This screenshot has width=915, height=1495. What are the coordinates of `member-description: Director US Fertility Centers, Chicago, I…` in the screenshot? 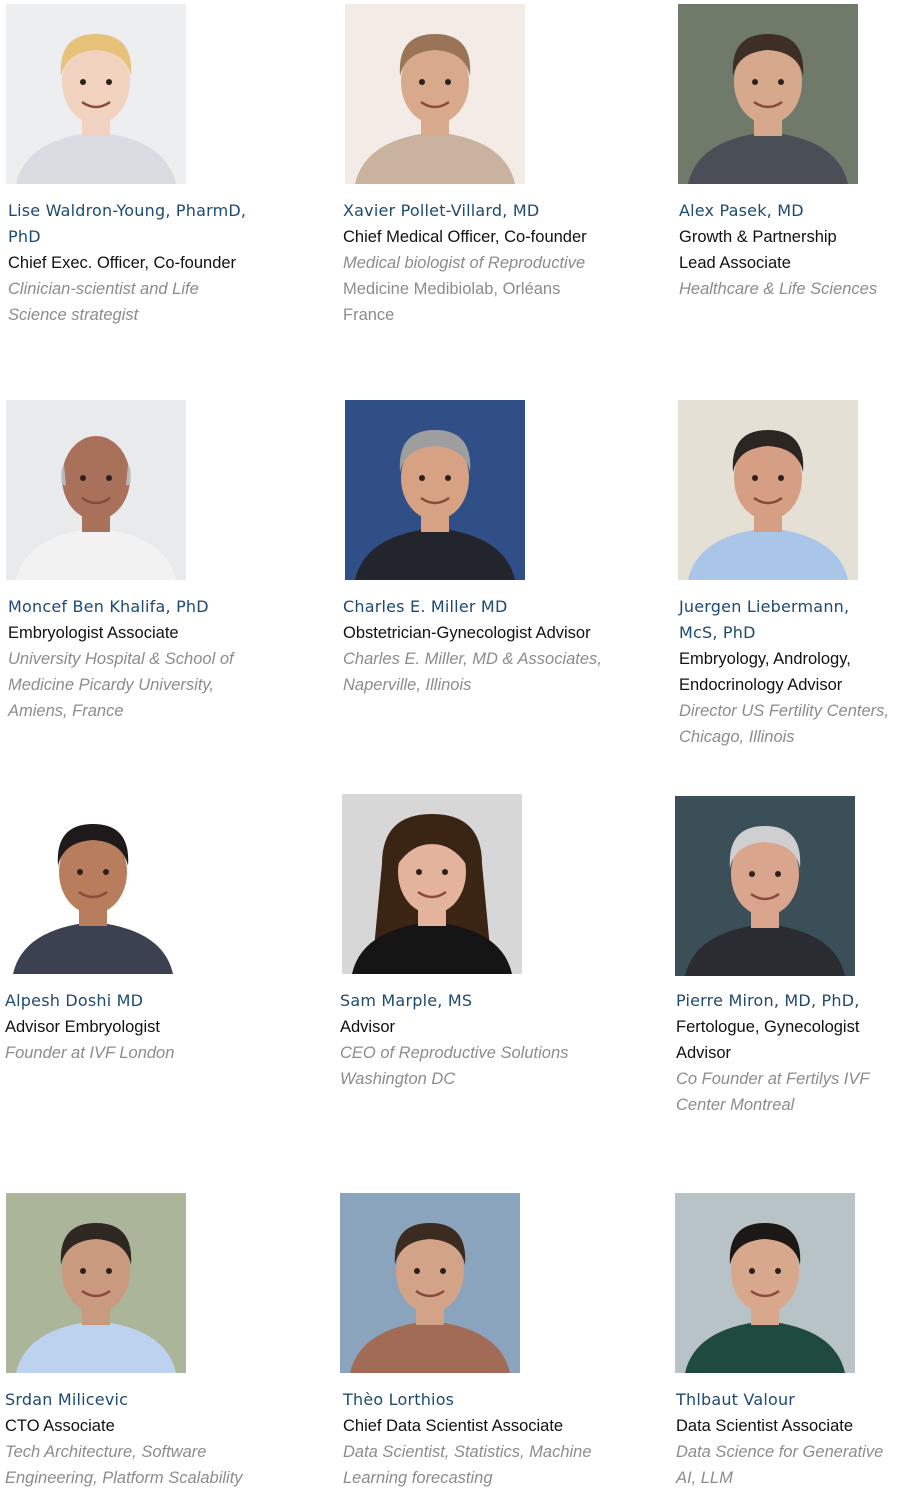 It's located at (784, 724).